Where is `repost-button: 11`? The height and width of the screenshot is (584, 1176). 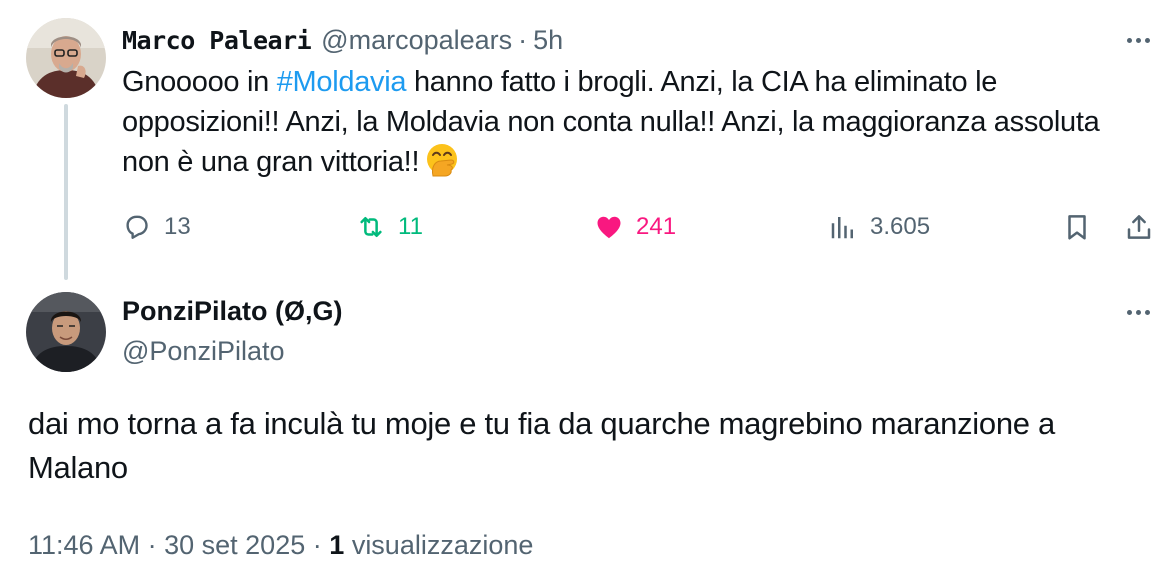 repost-button: 11 is located at coordinates (389, 227).